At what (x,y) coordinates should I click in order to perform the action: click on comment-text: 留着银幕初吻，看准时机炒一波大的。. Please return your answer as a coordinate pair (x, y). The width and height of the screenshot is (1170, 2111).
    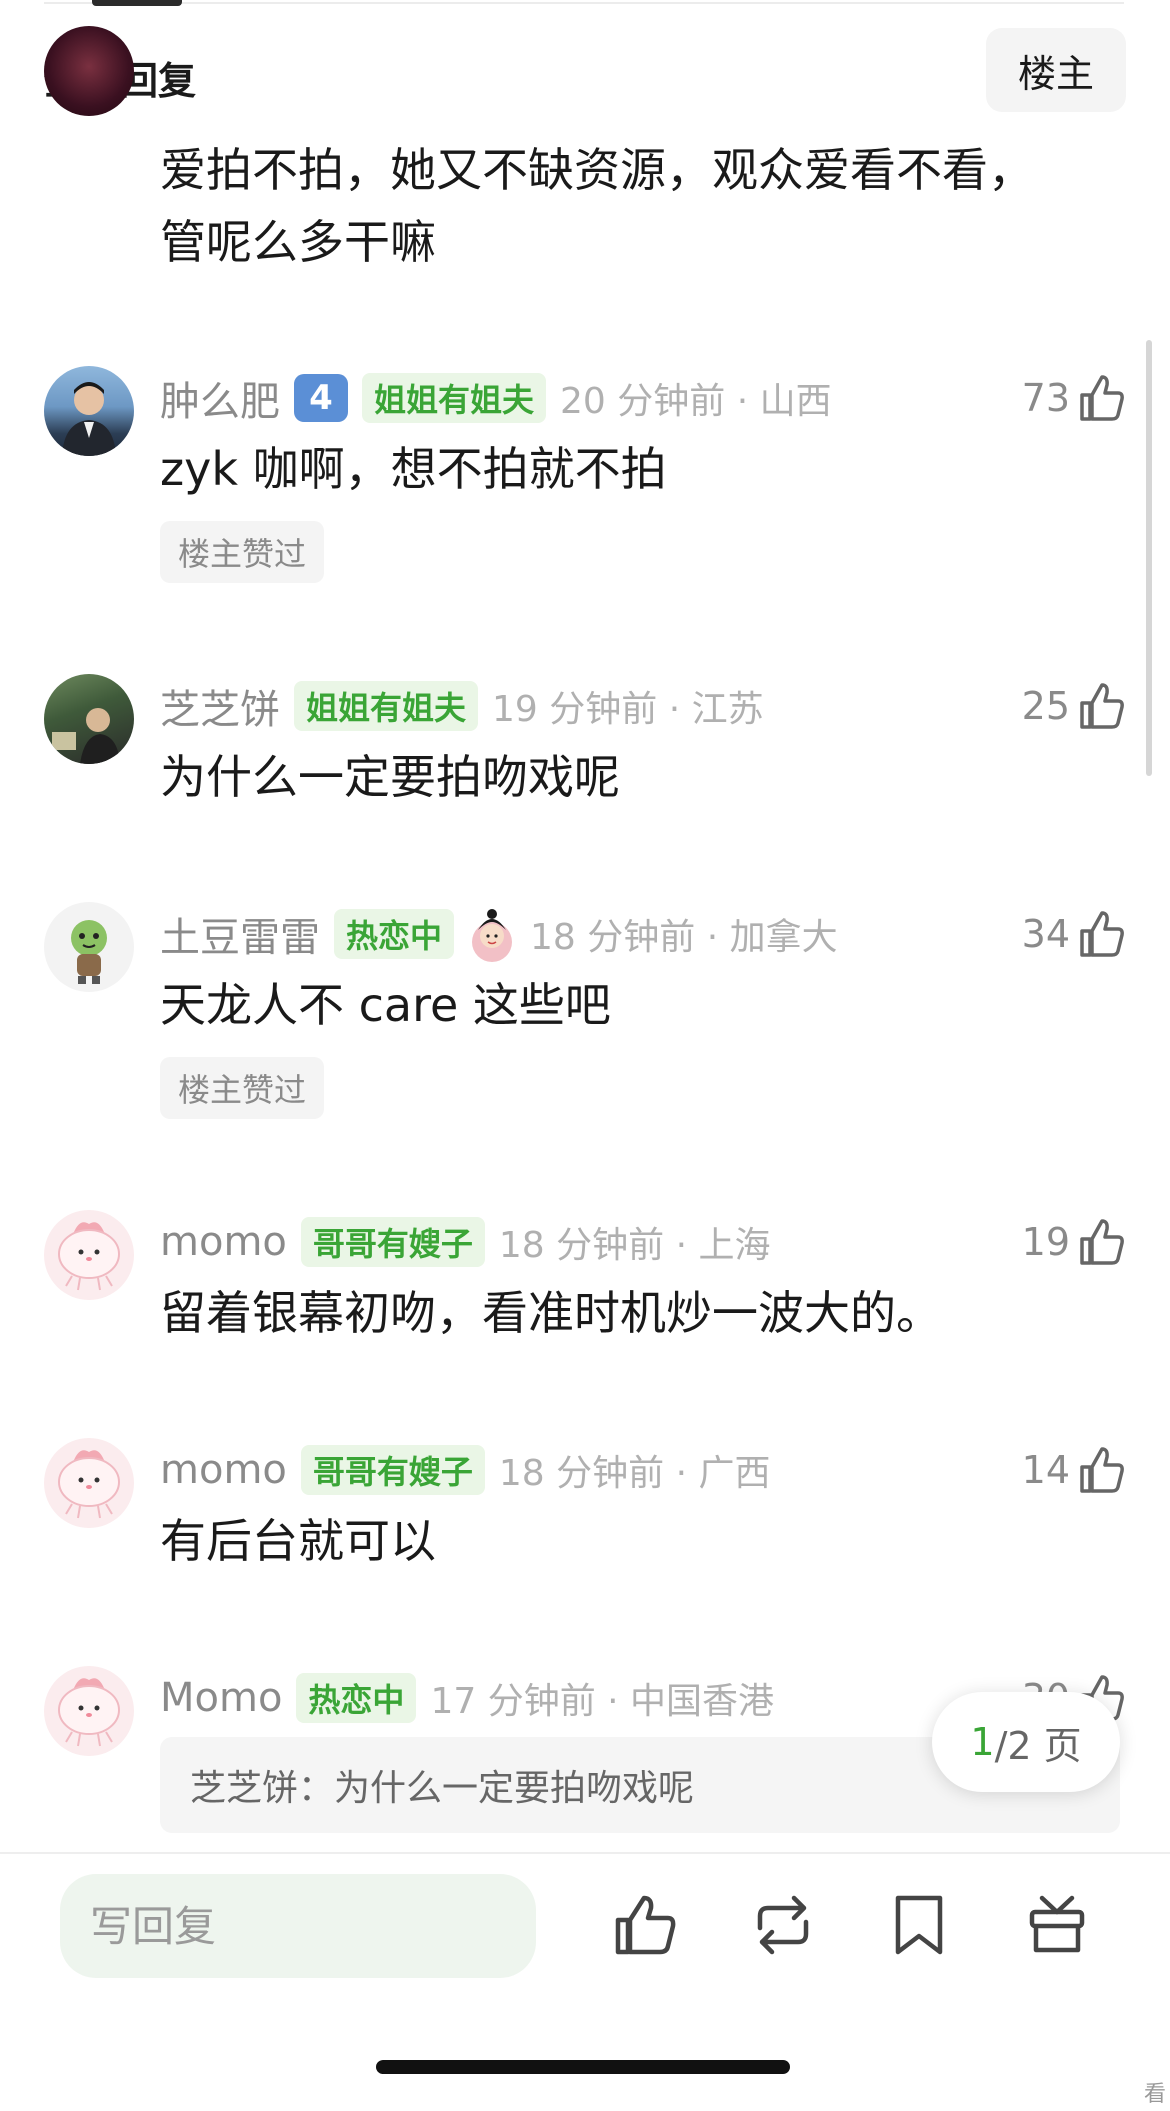
    Looking at the image, I should click on (551, 1313).